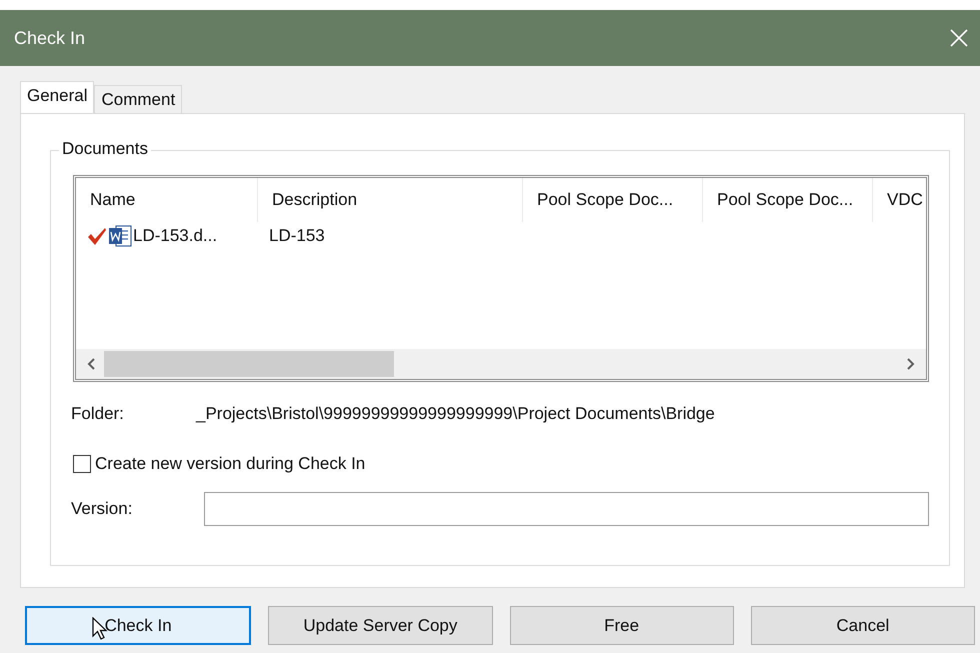  I want to click on column-header: Name, so click(167, 200).